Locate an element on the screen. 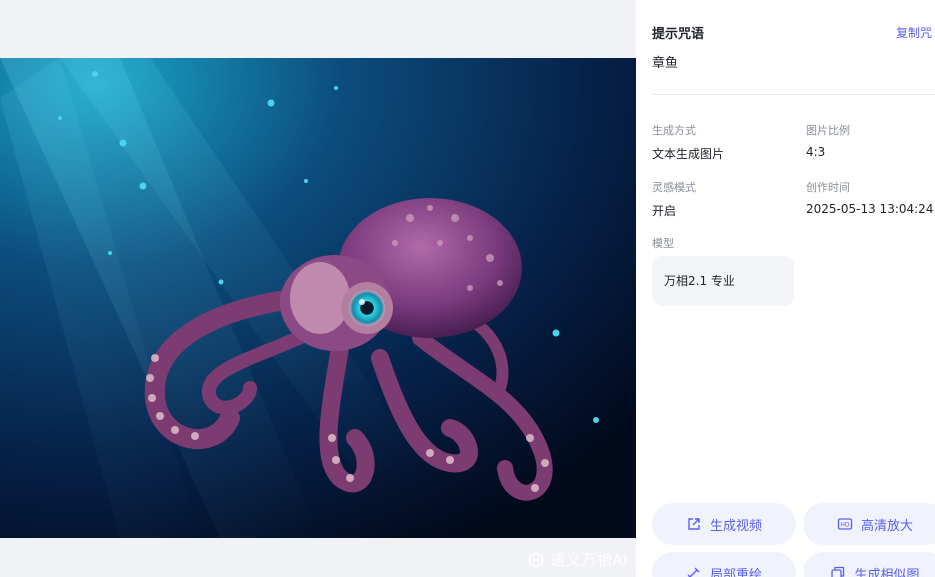 The width and height of the screenshot is (935, 577). brush-icon is located at coordinates (693, 572).